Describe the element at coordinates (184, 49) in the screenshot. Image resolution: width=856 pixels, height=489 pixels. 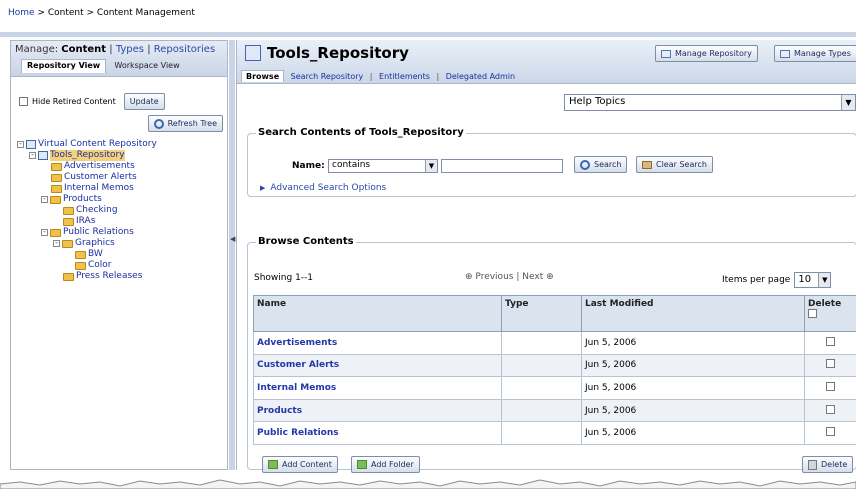
I see `manage-repositories-link: Repositories` at that location.